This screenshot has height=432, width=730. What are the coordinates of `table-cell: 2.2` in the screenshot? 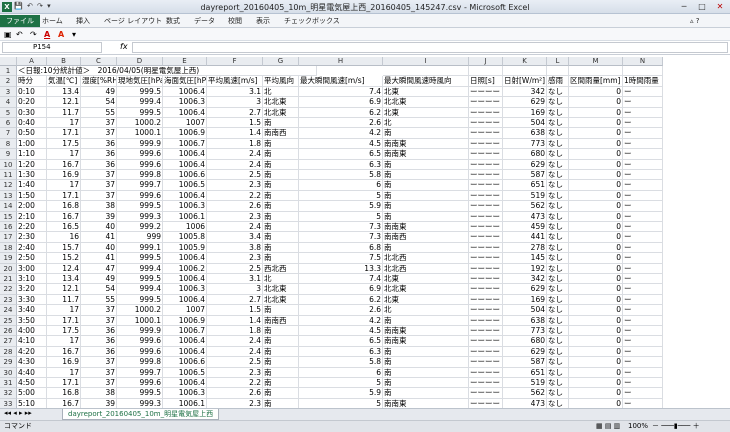 It's located at (235, 196).